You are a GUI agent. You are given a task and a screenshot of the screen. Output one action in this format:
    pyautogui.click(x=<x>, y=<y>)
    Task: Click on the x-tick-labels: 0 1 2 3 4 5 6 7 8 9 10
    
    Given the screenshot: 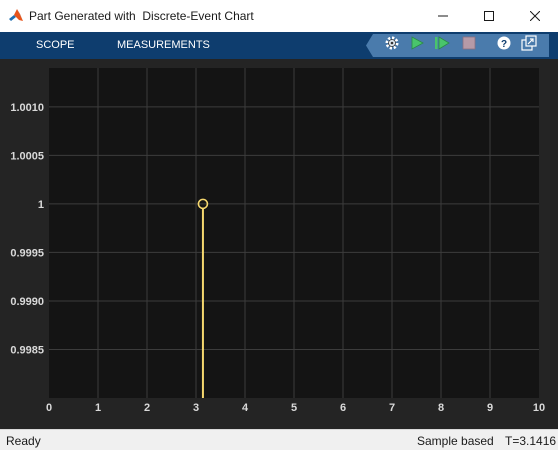 What is the action you would take?
    pyautogui.click(x=295, y=408)
    